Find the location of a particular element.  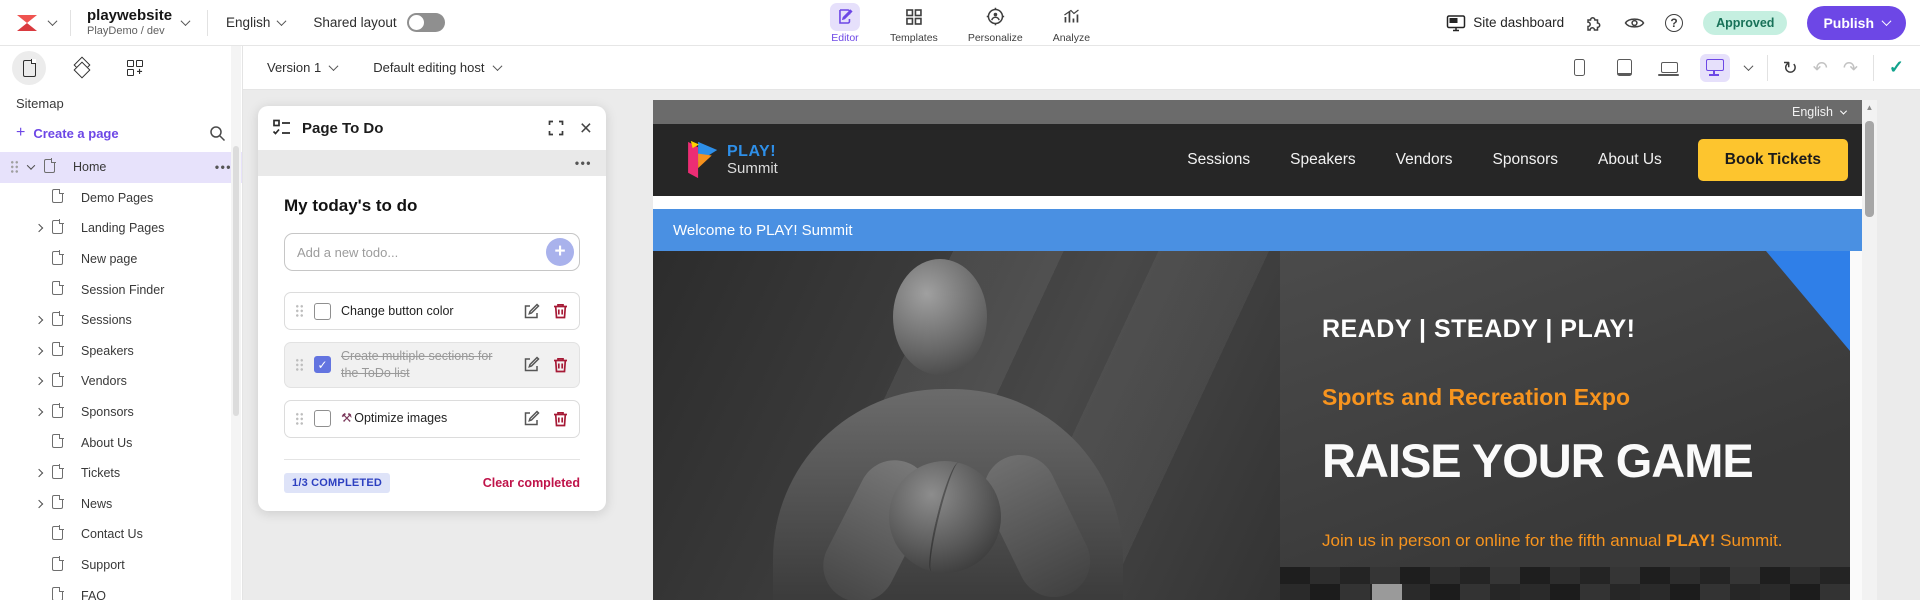

new-todo-inputwrap: + is located at coordinates (432, 252).